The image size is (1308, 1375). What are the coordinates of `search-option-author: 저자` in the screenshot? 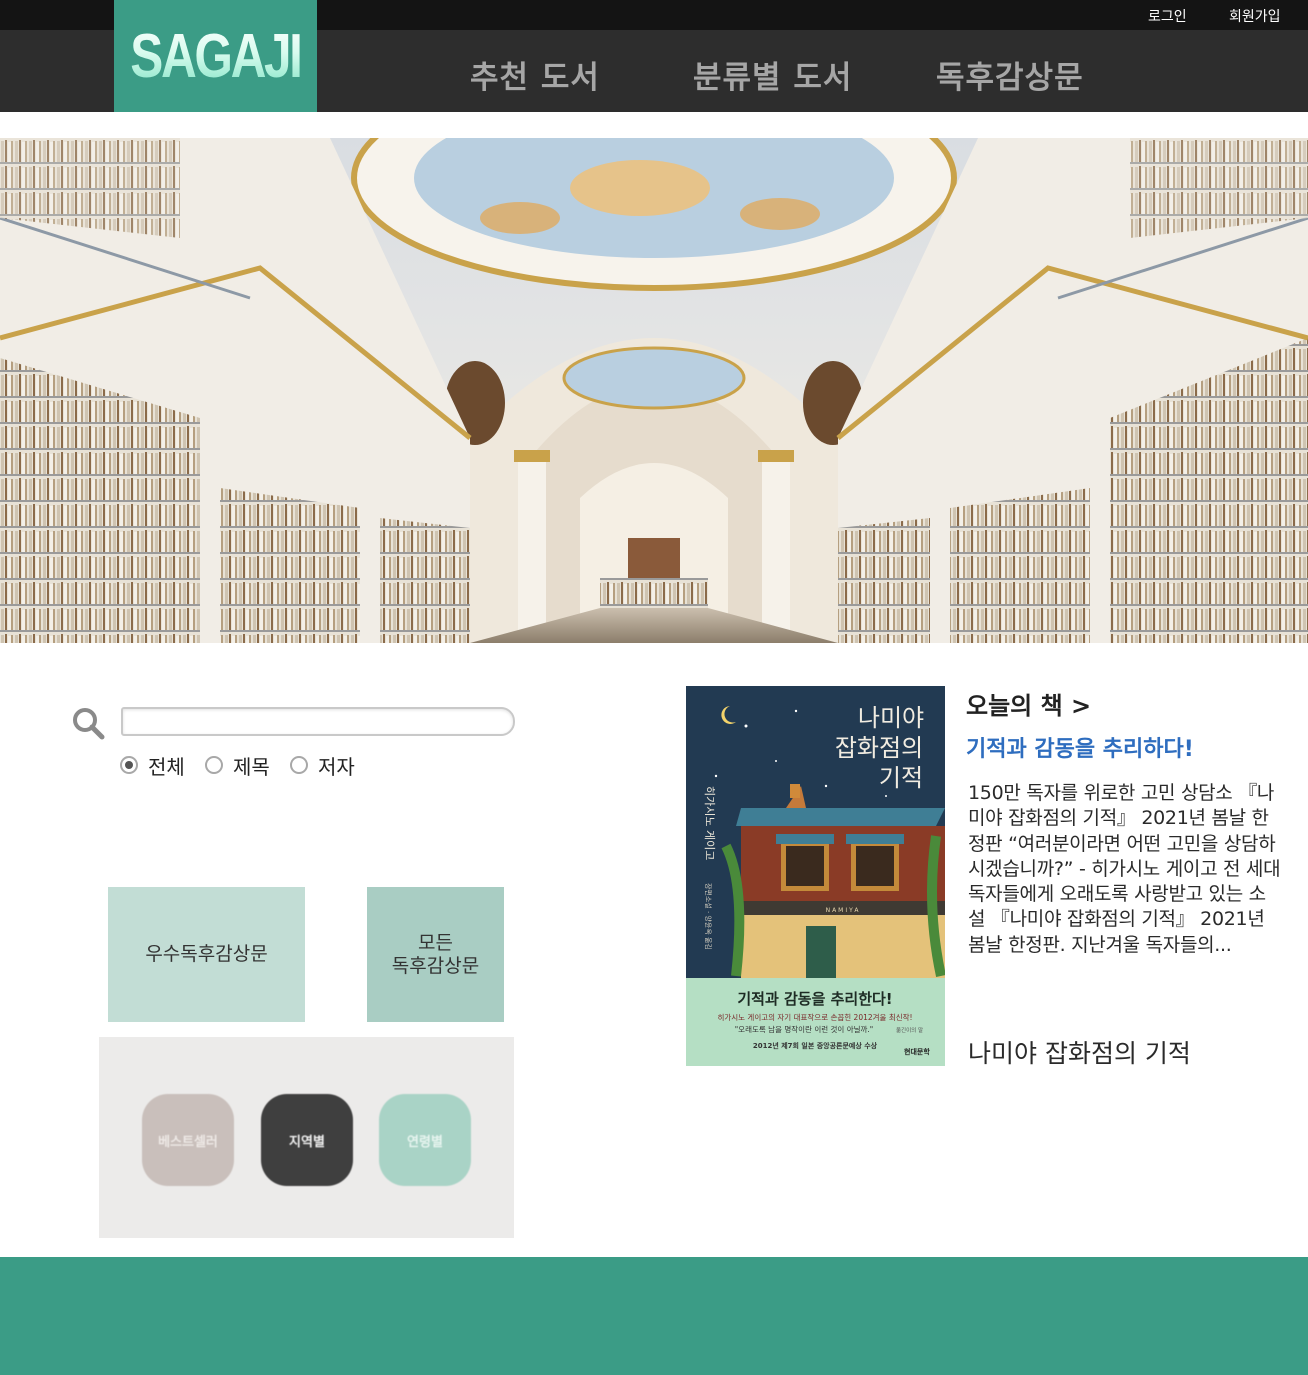 It's located at (322, 765).